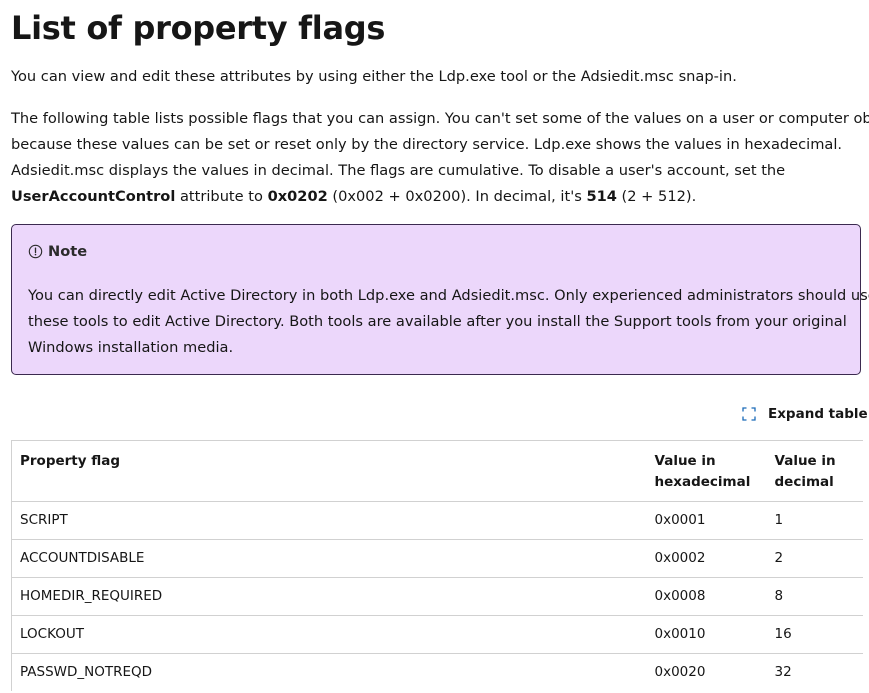  I want to click on cell-flag: LOCKOUT, so click(329, 634).